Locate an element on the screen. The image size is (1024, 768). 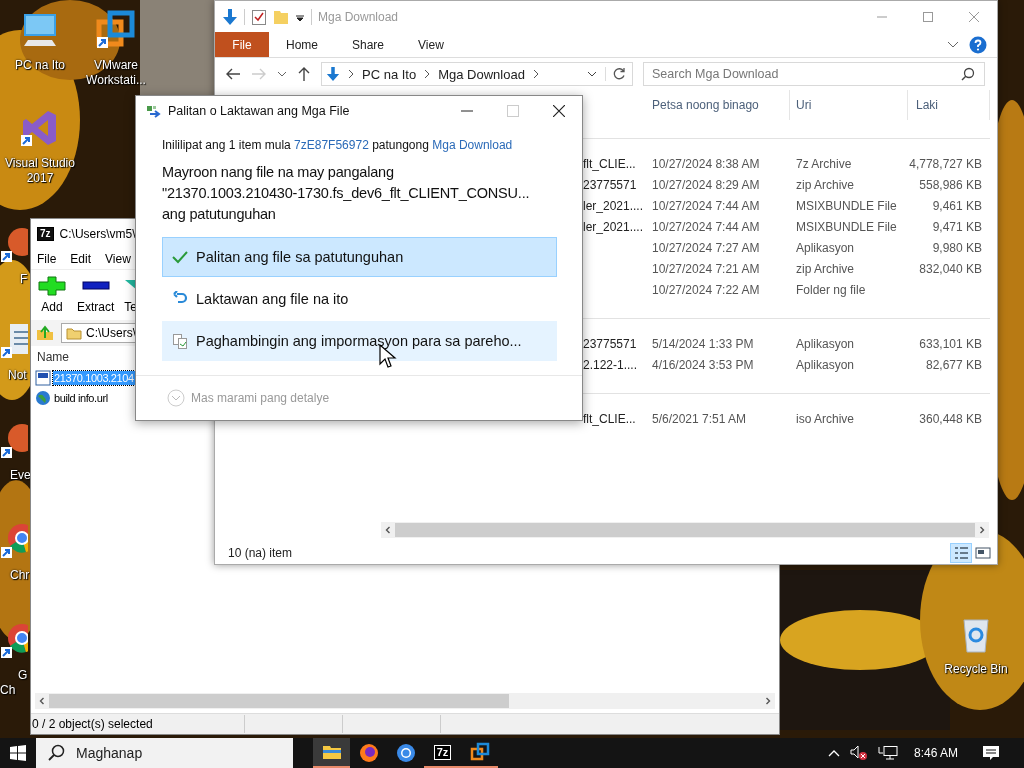
desktop-icon-label: Chr is located at coordinates (19, 575).